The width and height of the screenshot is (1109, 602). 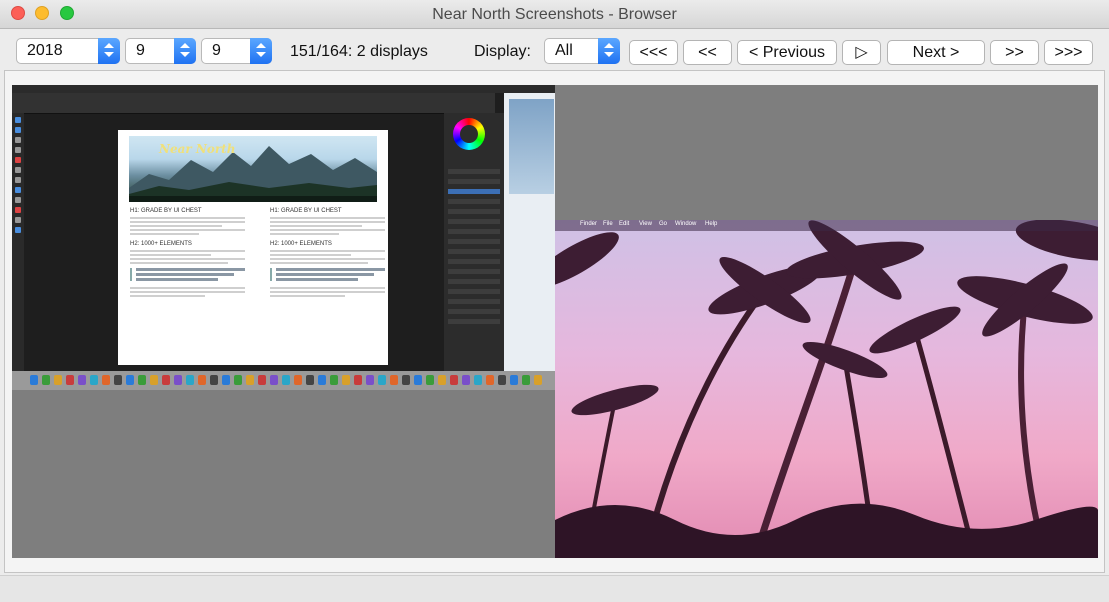 What do you see at coordinates (686, 224) in the screenshot?
I see `display-2-menu-window: Window` at bounding box center [686, 224].